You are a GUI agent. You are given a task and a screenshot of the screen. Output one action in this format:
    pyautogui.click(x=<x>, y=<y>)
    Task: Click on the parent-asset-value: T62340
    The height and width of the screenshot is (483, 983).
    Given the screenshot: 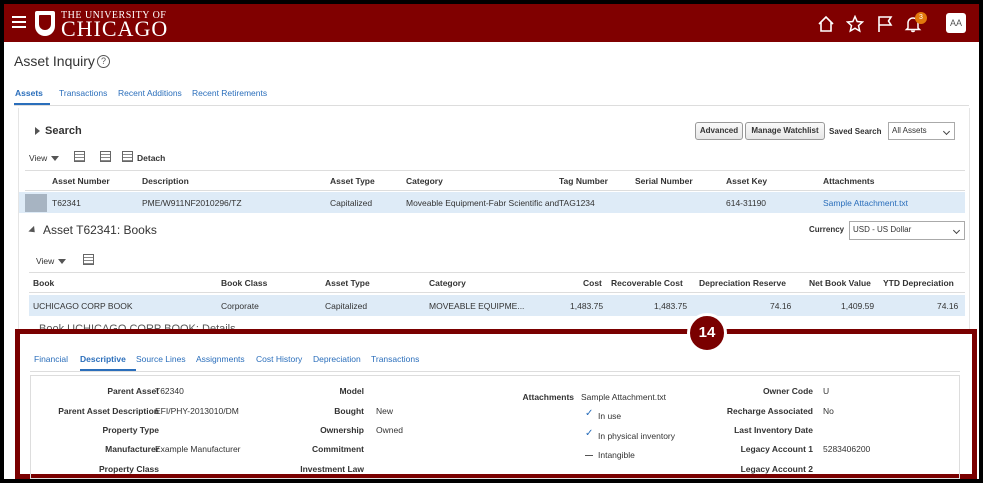 What is the action you would take?
    pyautogui.click(x=169, y=391)
    